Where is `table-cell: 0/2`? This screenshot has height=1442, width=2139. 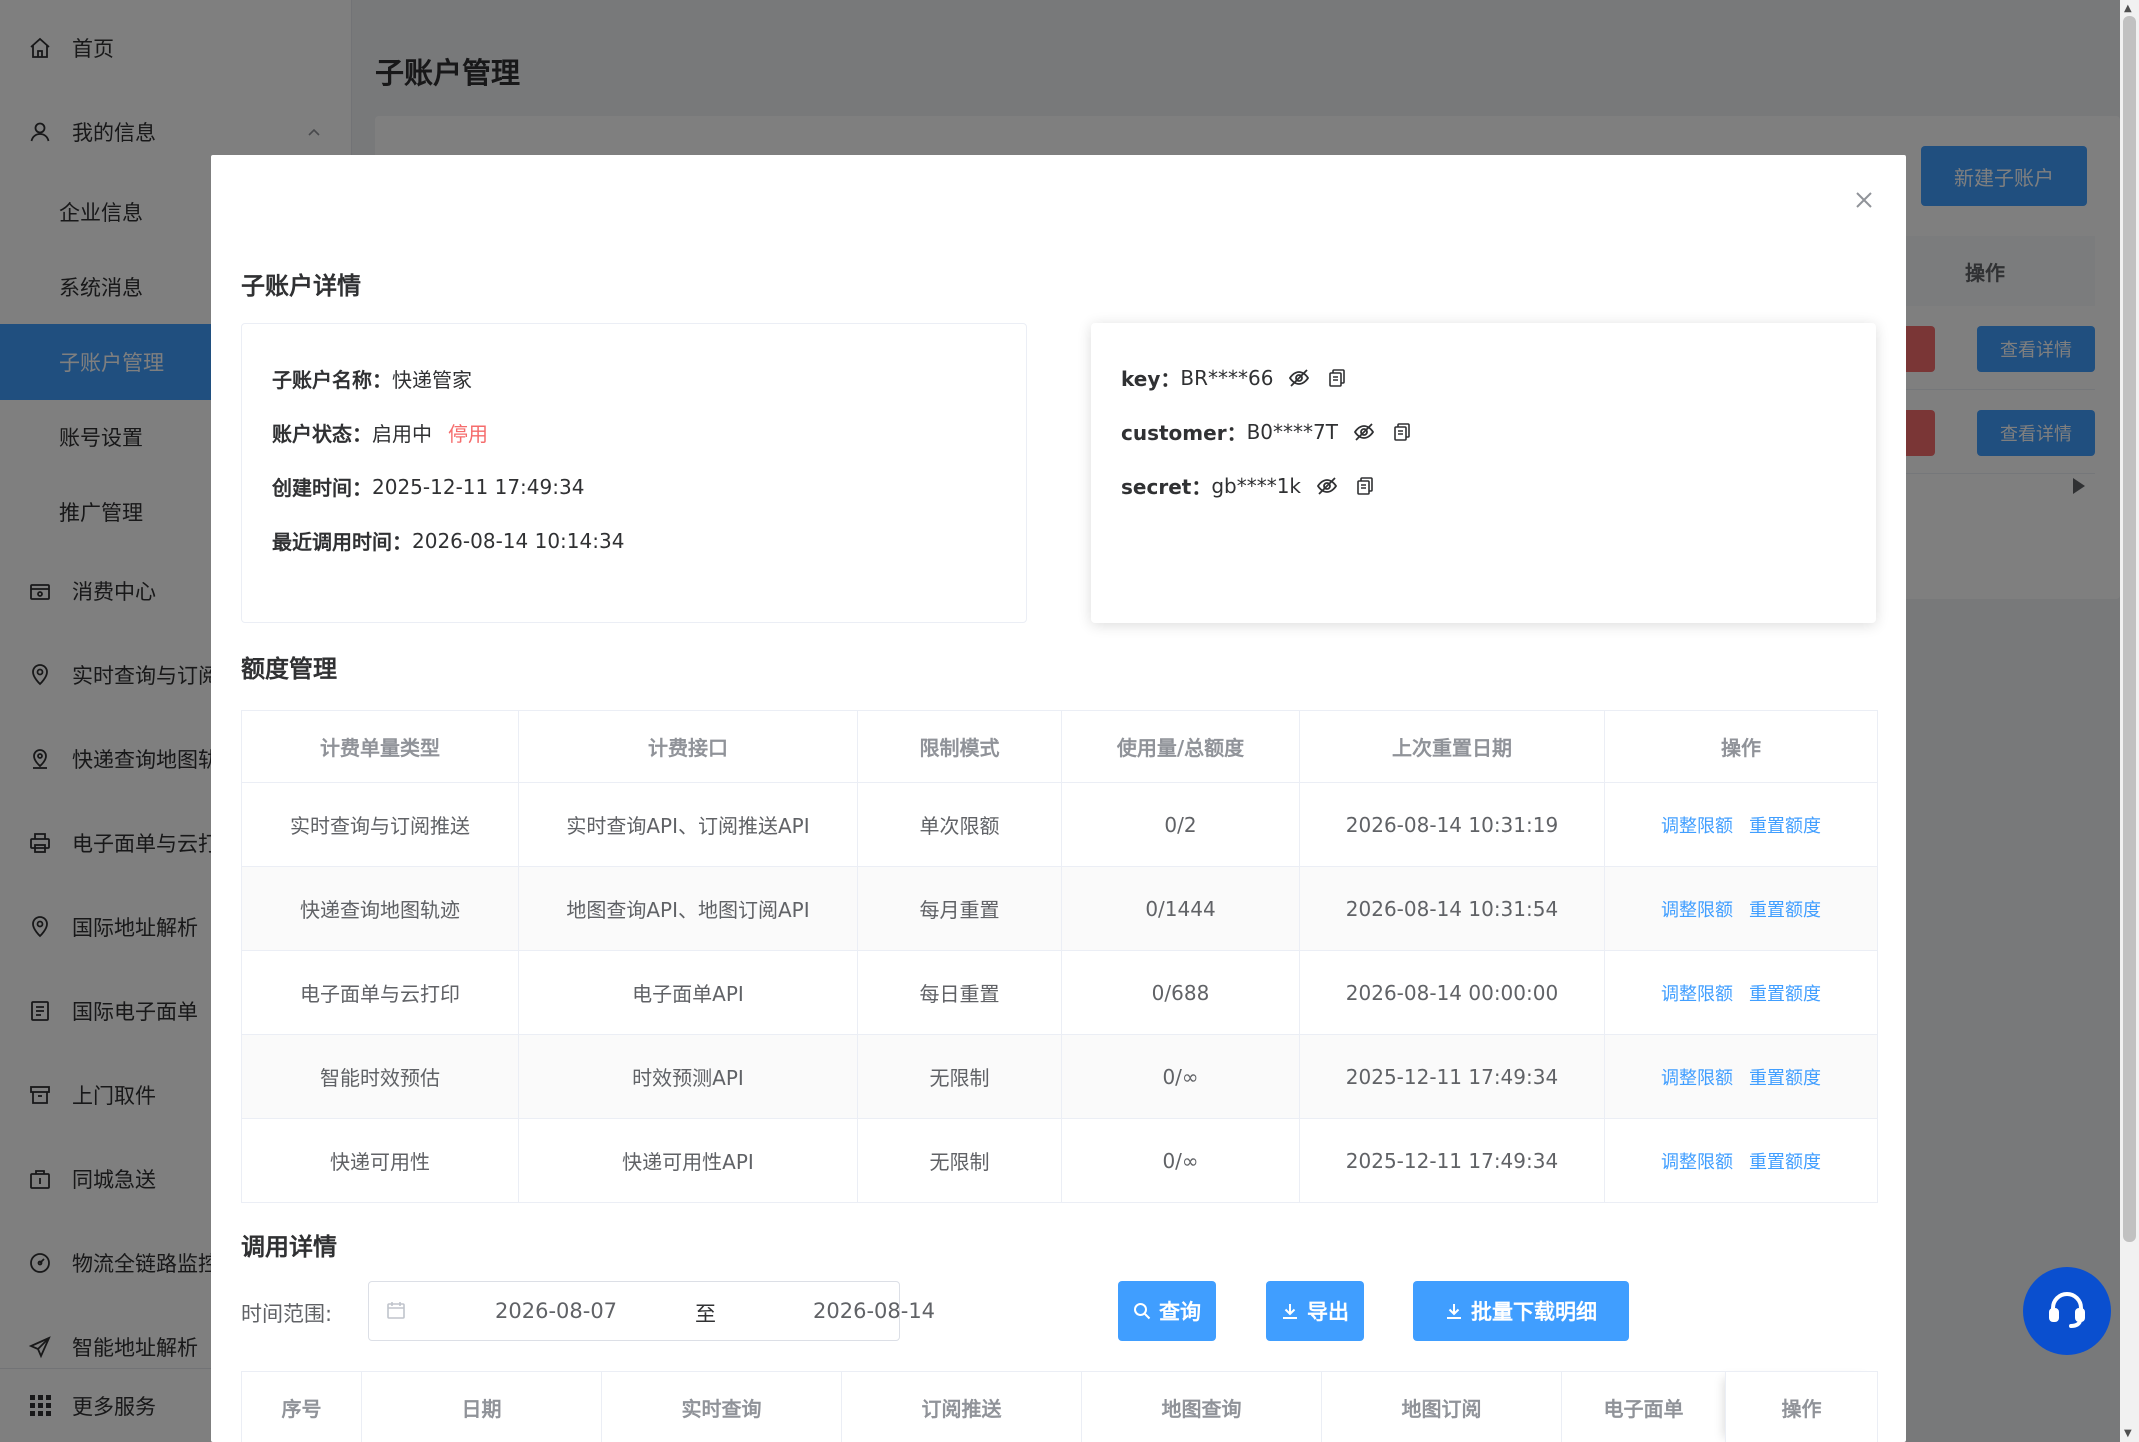 table-cell: 0/2 is located at coordinates (1180, 824).